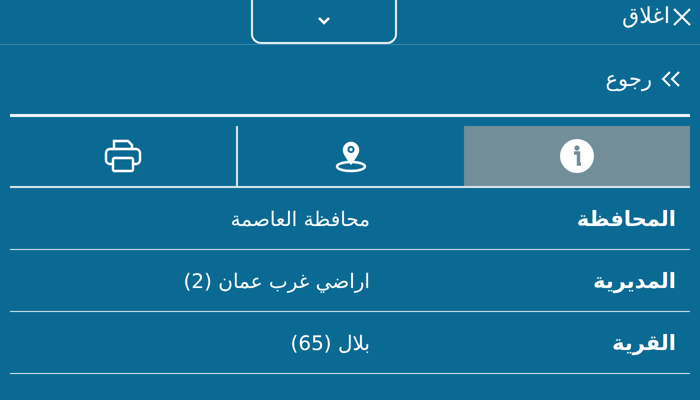 The height and width of the screenshot is (400, 700). I want to click on field-label: القرية, so click(644, 342).